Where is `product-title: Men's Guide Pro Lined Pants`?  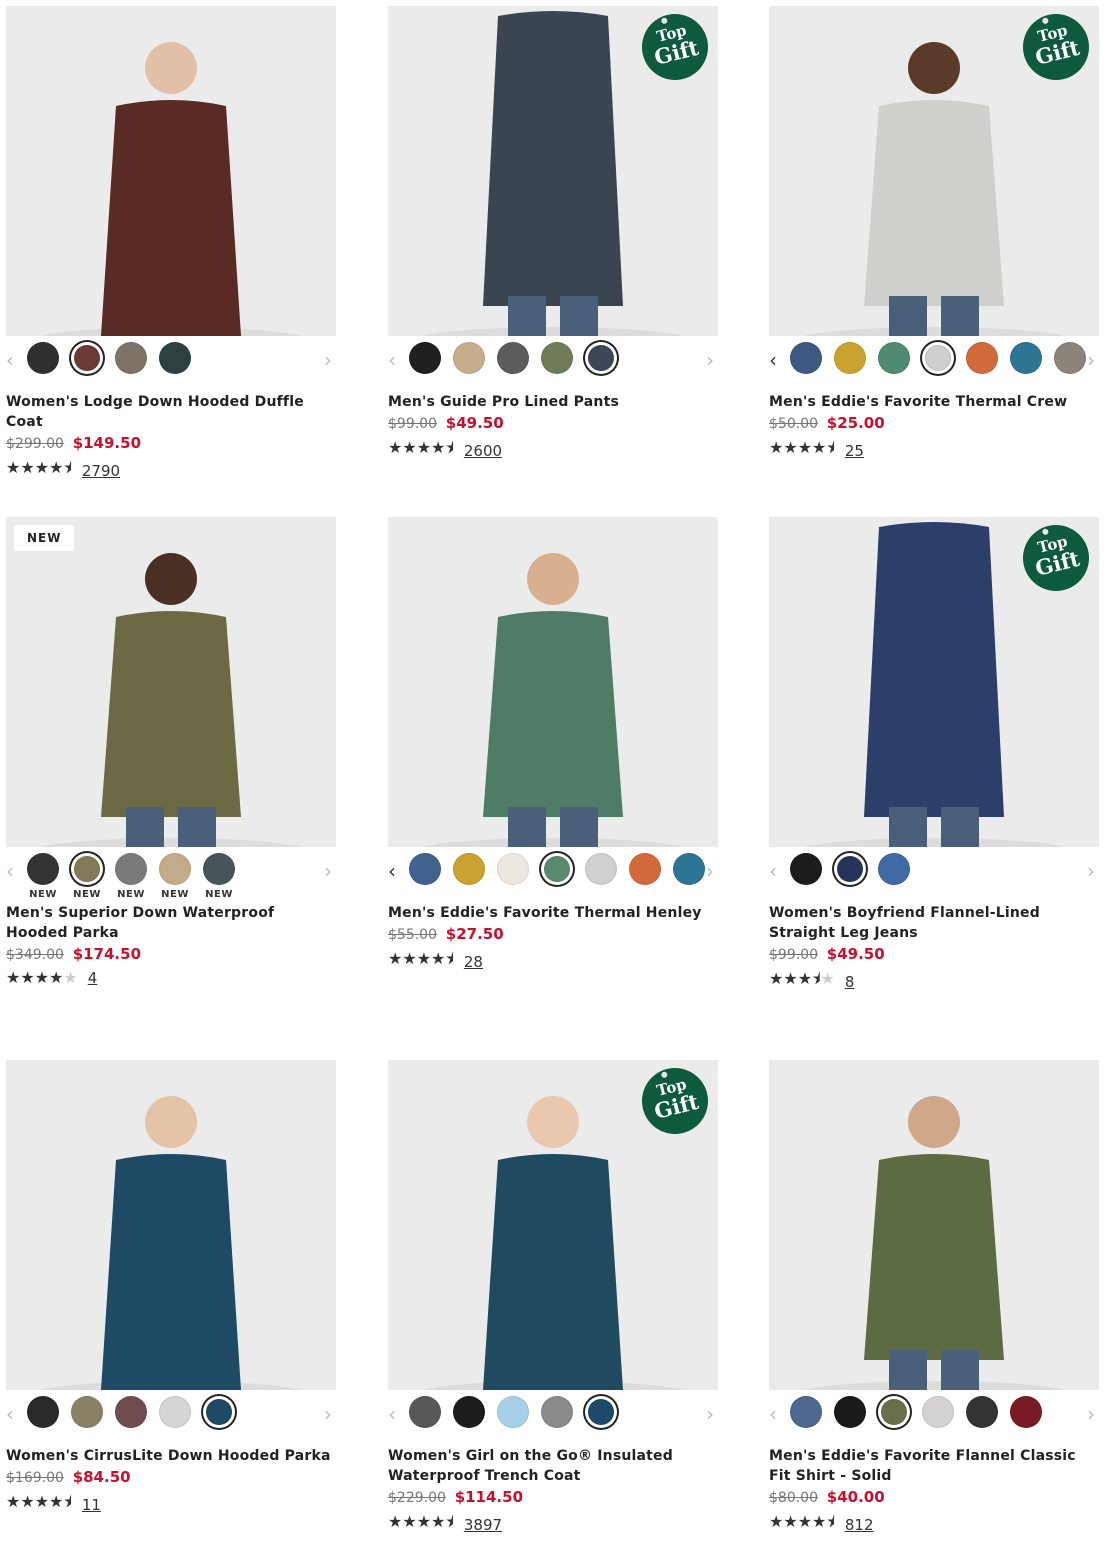 product-title: Men's Guide Pro Lined Pants is located at coordinates (553, 402).